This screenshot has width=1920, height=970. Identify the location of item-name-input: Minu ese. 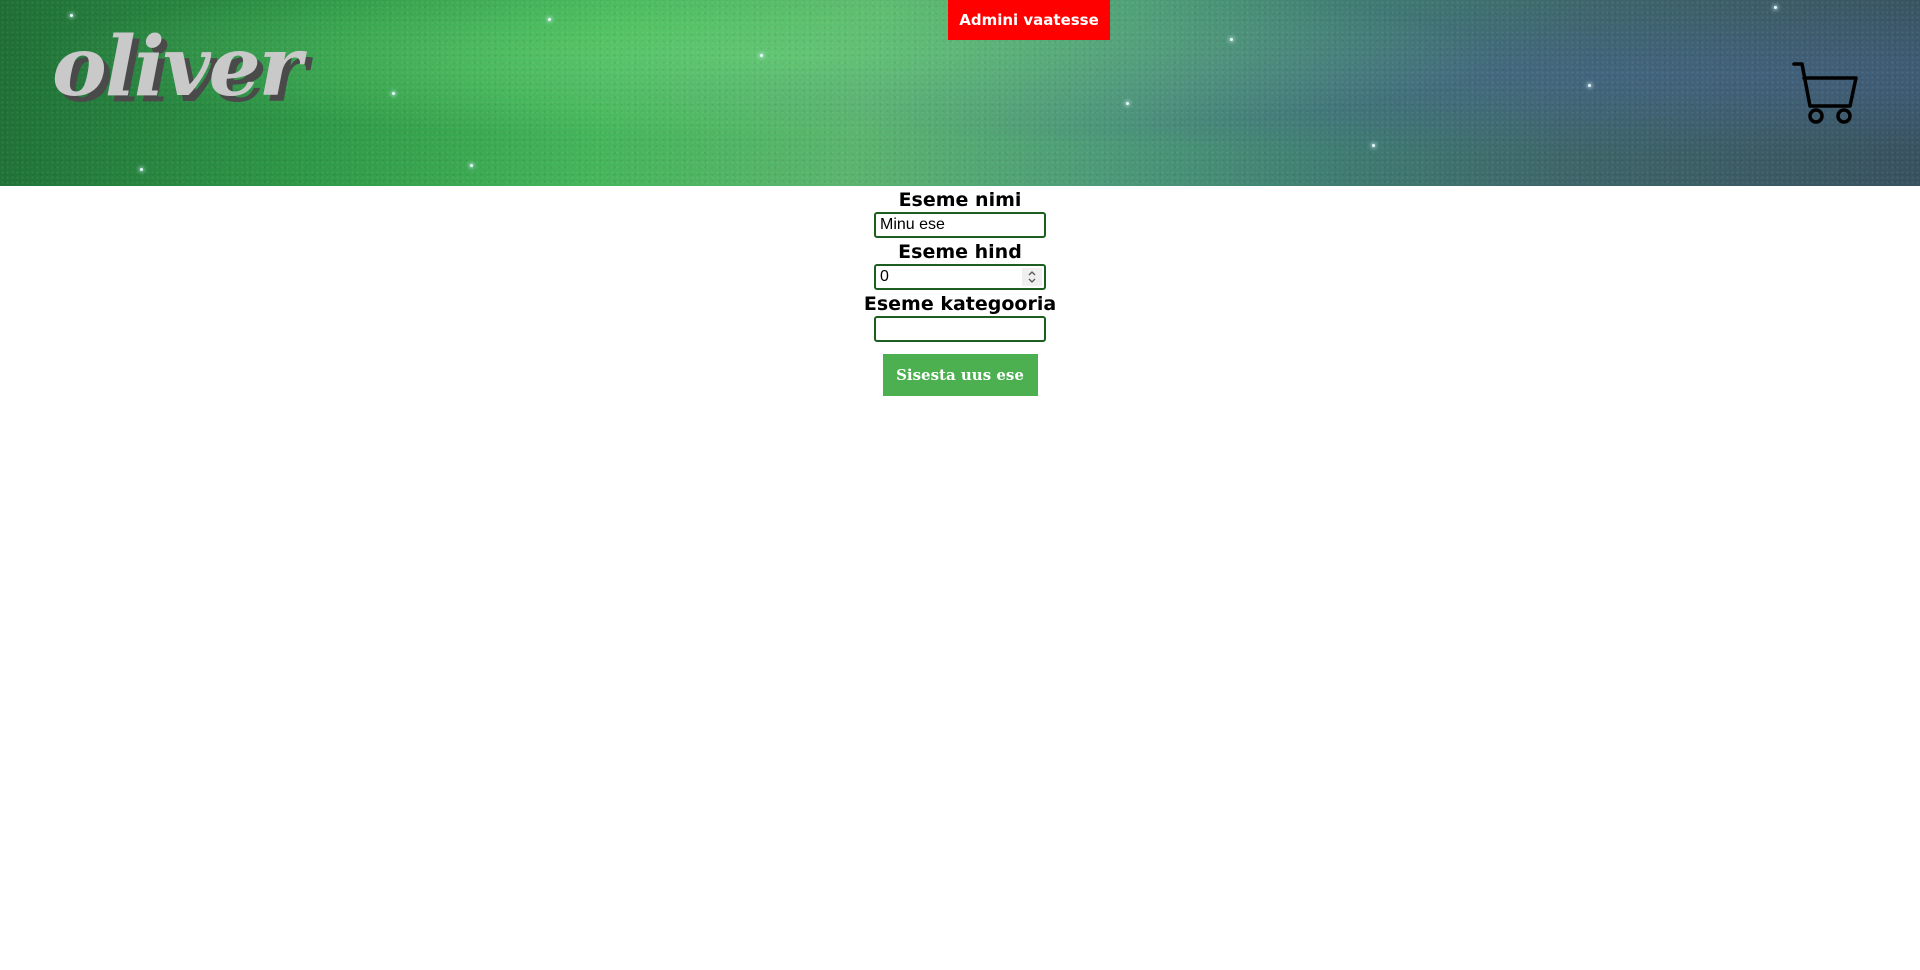
(960, 225).